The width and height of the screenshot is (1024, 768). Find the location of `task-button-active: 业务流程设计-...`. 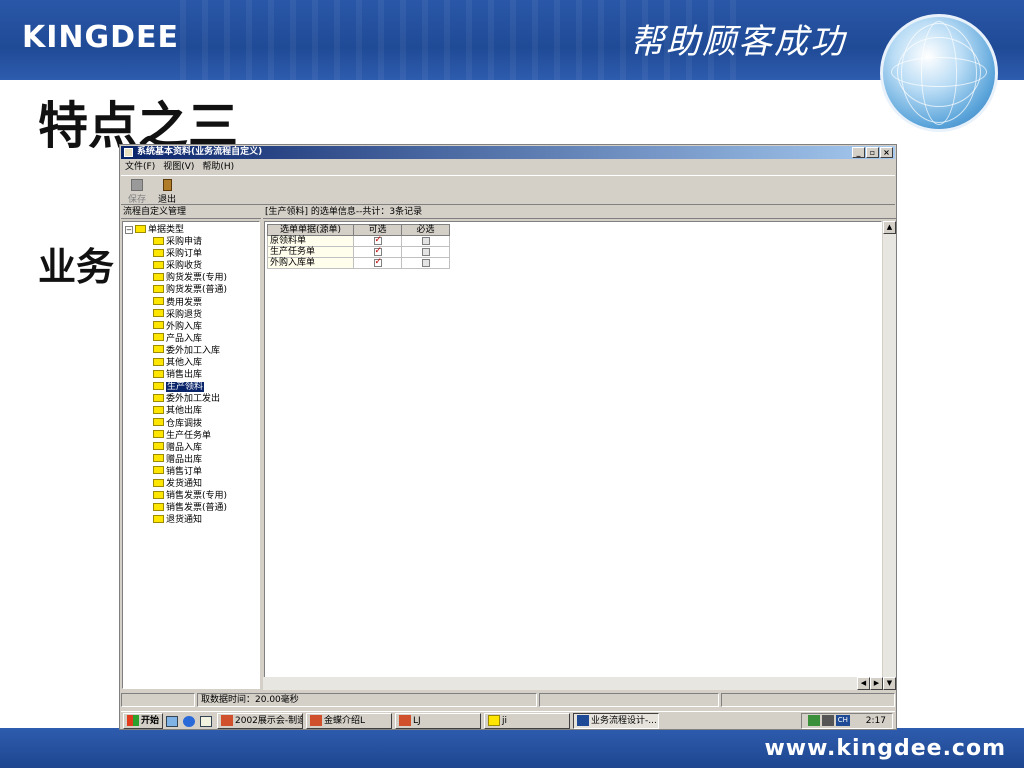

task-button-active: 业务流程设计-... is located at coordinates (616, 721).